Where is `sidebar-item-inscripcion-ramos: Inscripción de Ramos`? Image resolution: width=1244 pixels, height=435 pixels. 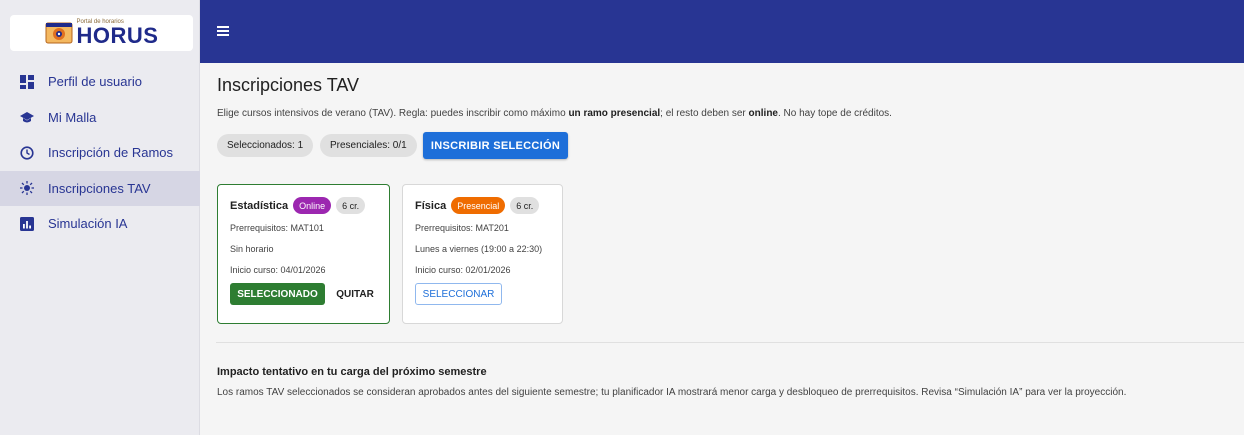
sidebar-item-inscripcion-ramos: Inscripción de Ramos is located at coordinates (100, 153).